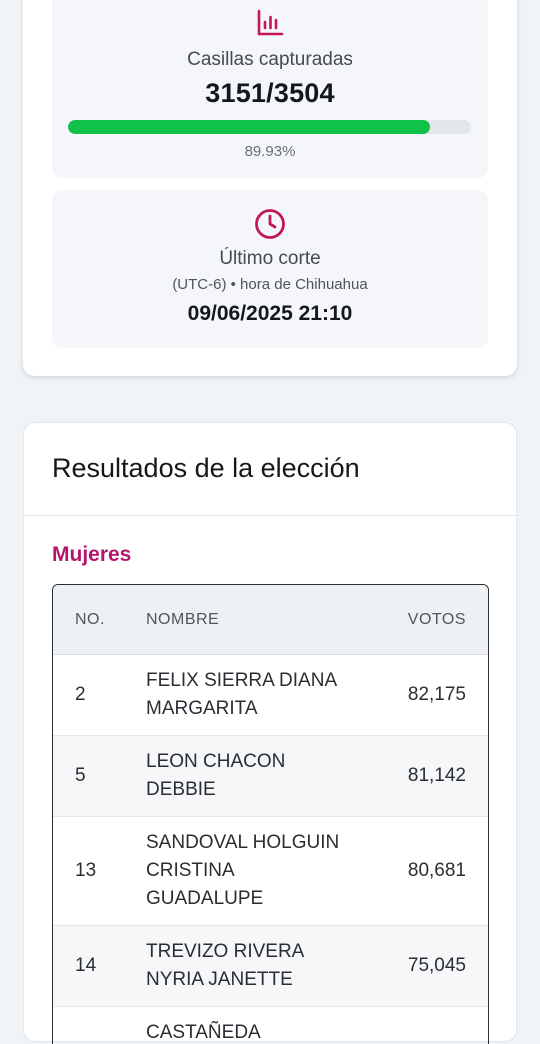 This screenshot has height=1044, width=540. I want to click on column-header-no: NO., so click(99, 620).